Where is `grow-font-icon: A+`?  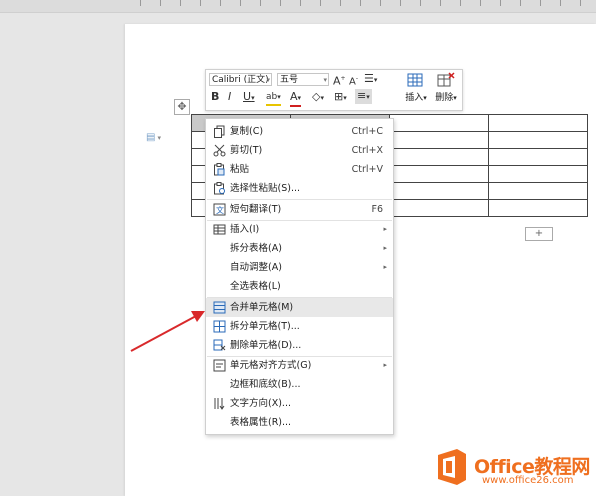 grow-font-icon: A+ is located at coordinates (339, 80).